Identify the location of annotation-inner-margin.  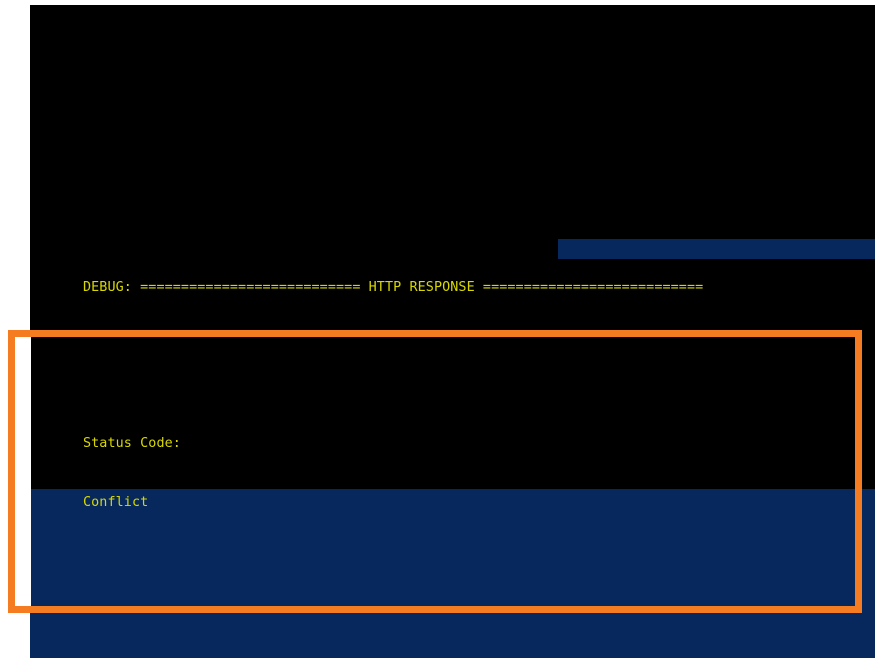
(23, 471).